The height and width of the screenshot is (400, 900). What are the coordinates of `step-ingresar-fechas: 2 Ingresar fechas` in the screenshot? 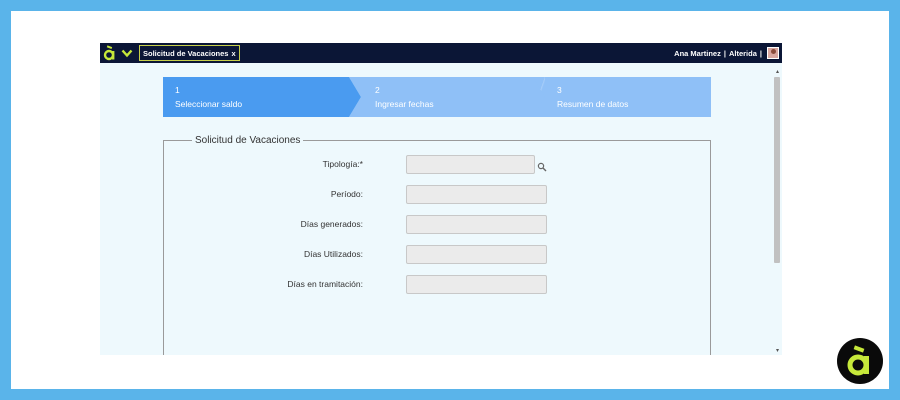 It's located at (447, 97).